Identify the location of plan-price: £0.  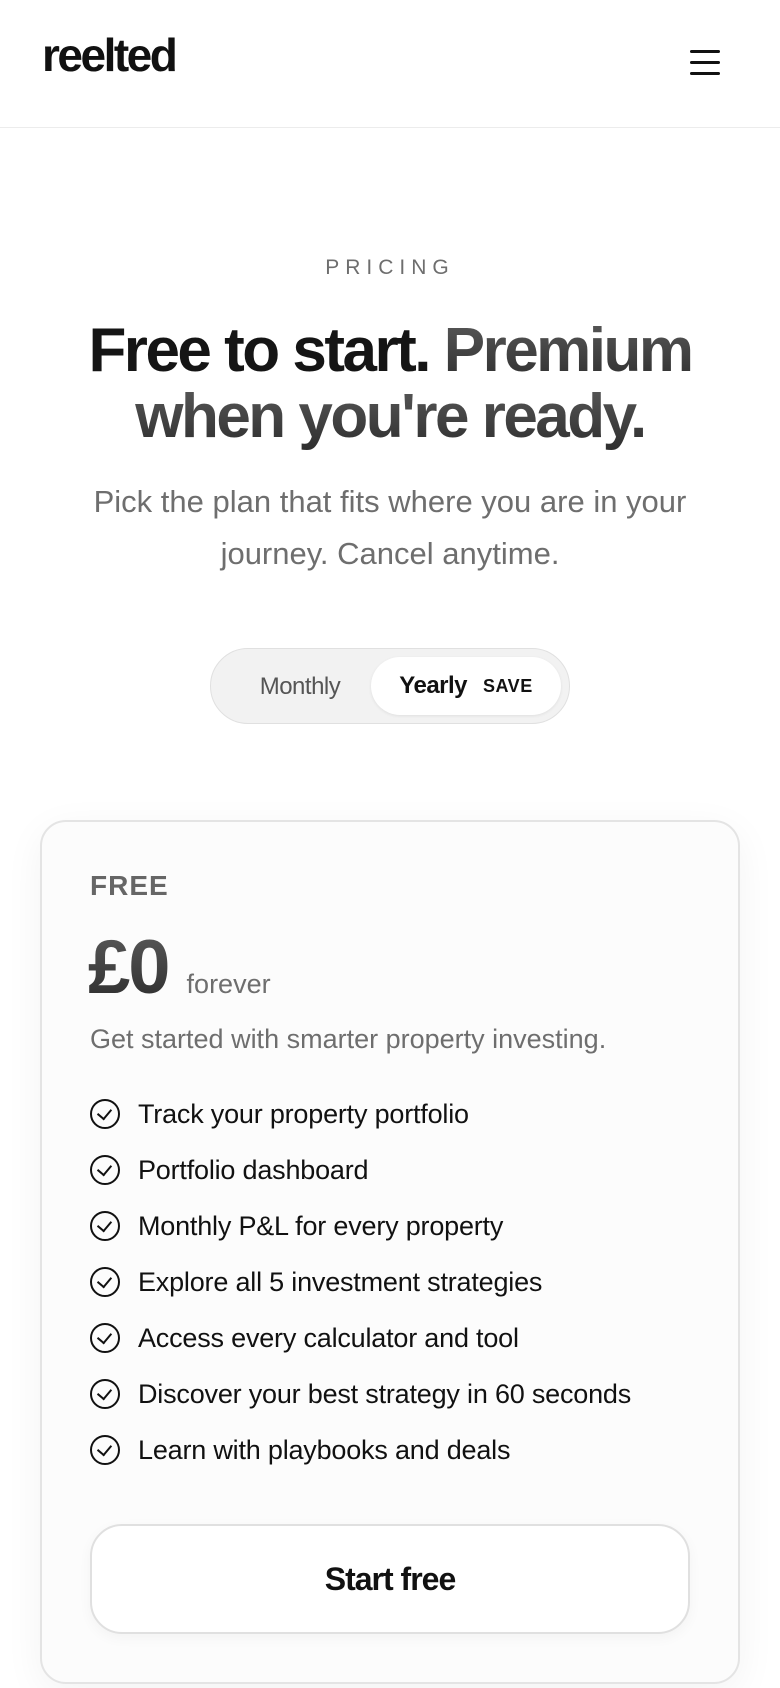
(129, 967).